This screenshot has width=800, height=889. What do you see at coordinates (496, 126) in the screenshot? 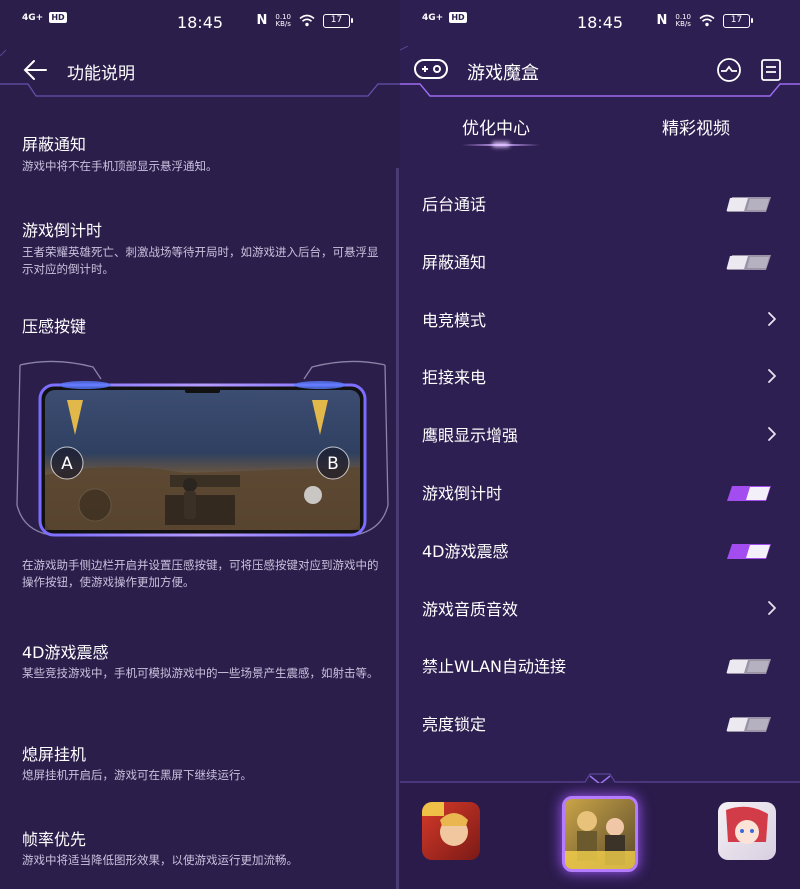
I see `tab-optimization-center: 优化中心` at bounding box center [496, 126].